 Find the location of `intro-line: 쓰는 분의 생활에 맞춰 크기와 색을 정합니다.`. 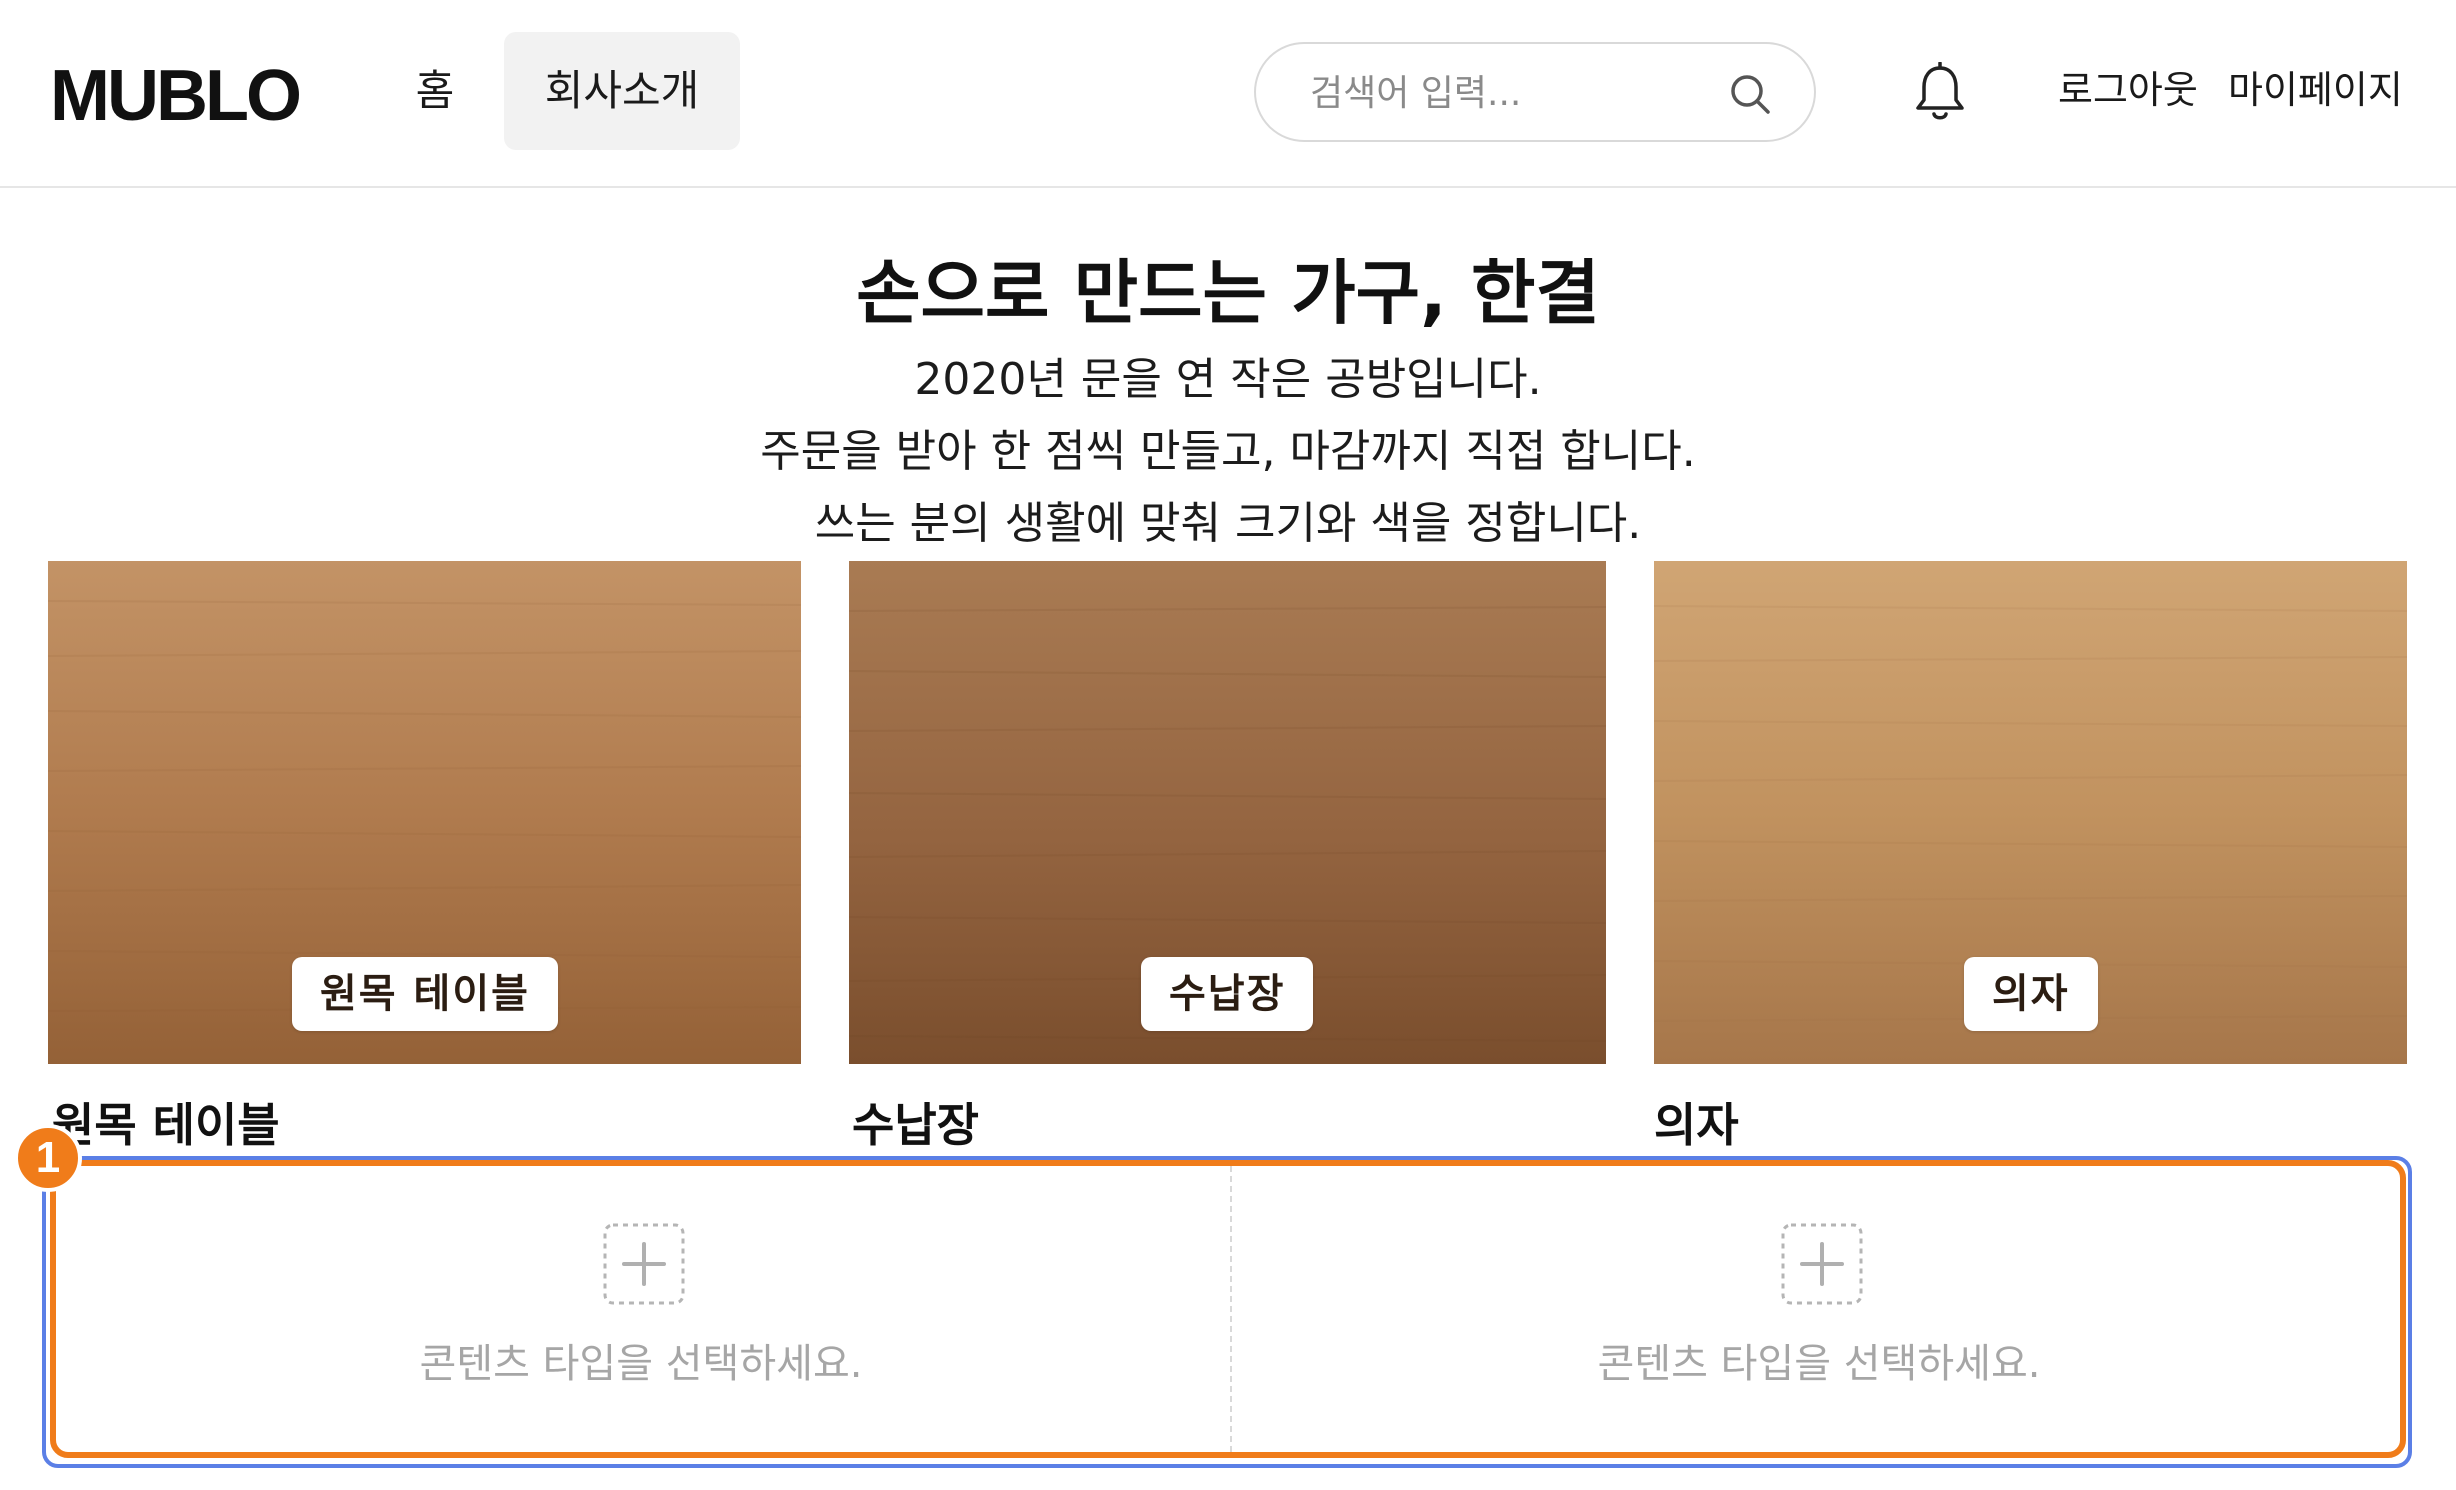

intro-line: 쓰는 분의 생활에 맞춰 크기와 색을 정합니다. is located at coordinates (1228, 523).